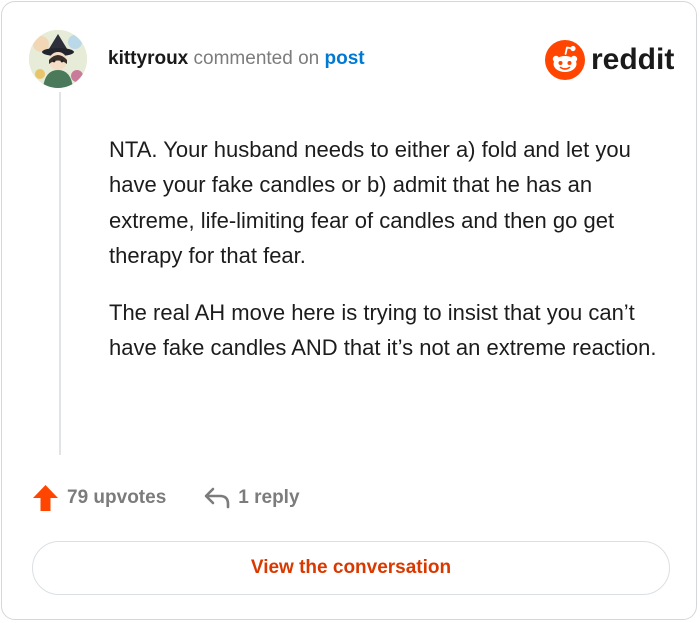 Image resolution: width=700 pixels, height=623 pixels. I want to click on thread-line, so click(60, 273).